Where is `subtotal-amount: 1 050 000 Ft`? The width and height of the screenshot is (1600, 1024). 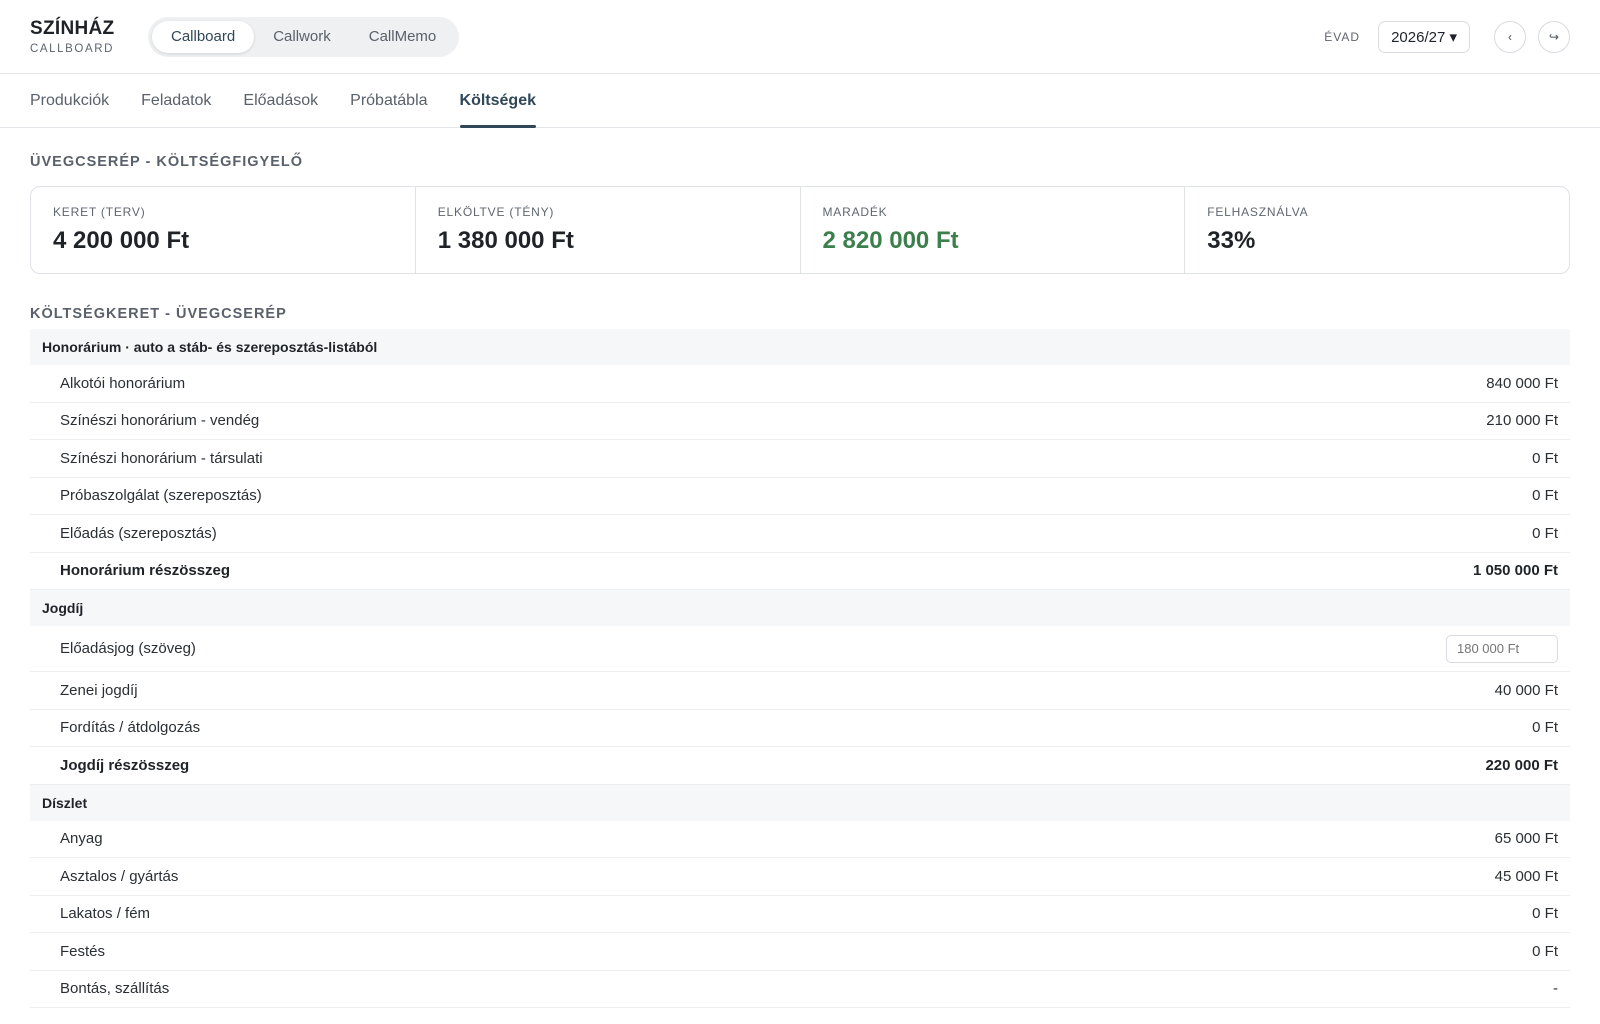 subtotal-amount: 1 050 000 Ft is located at coordinates (1515, 571).